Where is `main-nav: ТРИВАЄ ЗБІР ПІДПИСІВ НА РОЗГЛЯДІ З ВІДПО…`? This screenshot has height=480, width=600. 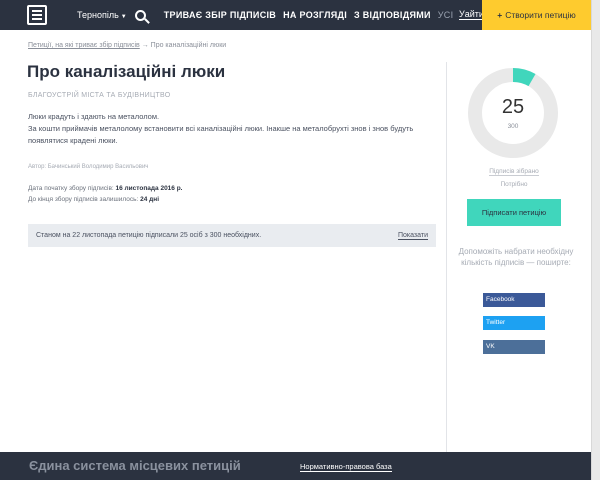 main-nav: ТРИВАЄ ЗБІР ПІДПИСІВ НА РОЗГЛЯДІ З ВІДПО… is located at coordinates (312, 15).